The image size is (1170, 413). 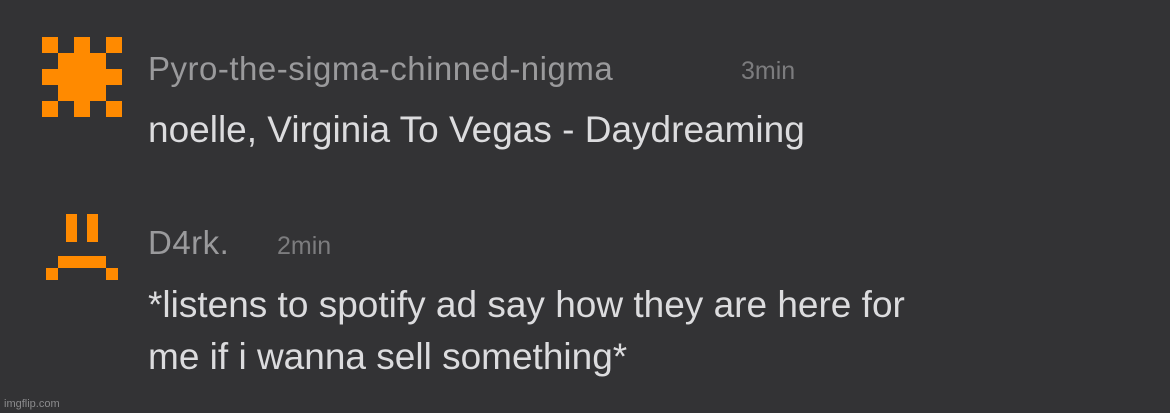 I want to click on comment-username: D4rk., so click(x=188, y=243).